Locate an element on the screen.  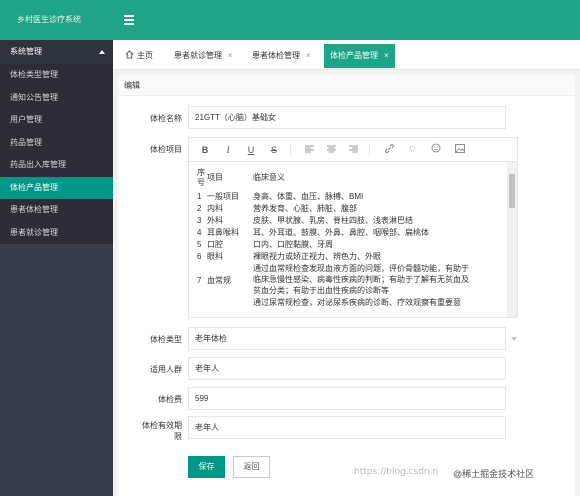
sidebar-item-notice: 通知公告管理 is located at coordinates (56, 98).